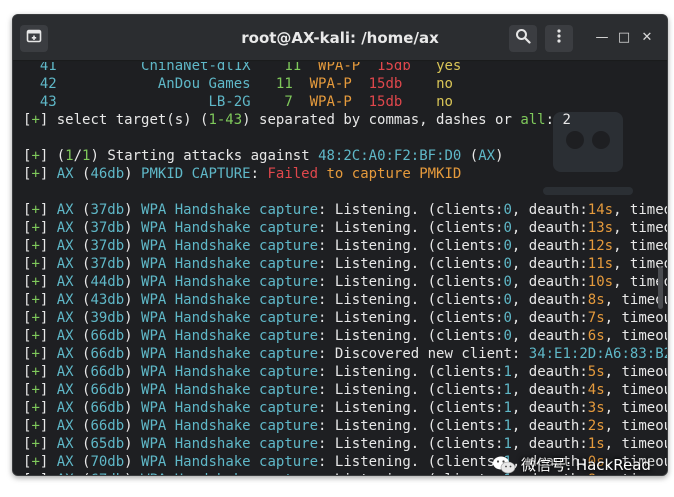 The width and height of the screenshot is (674, 497). I want to click on terminal-text-segment: no, so click(444, 102).